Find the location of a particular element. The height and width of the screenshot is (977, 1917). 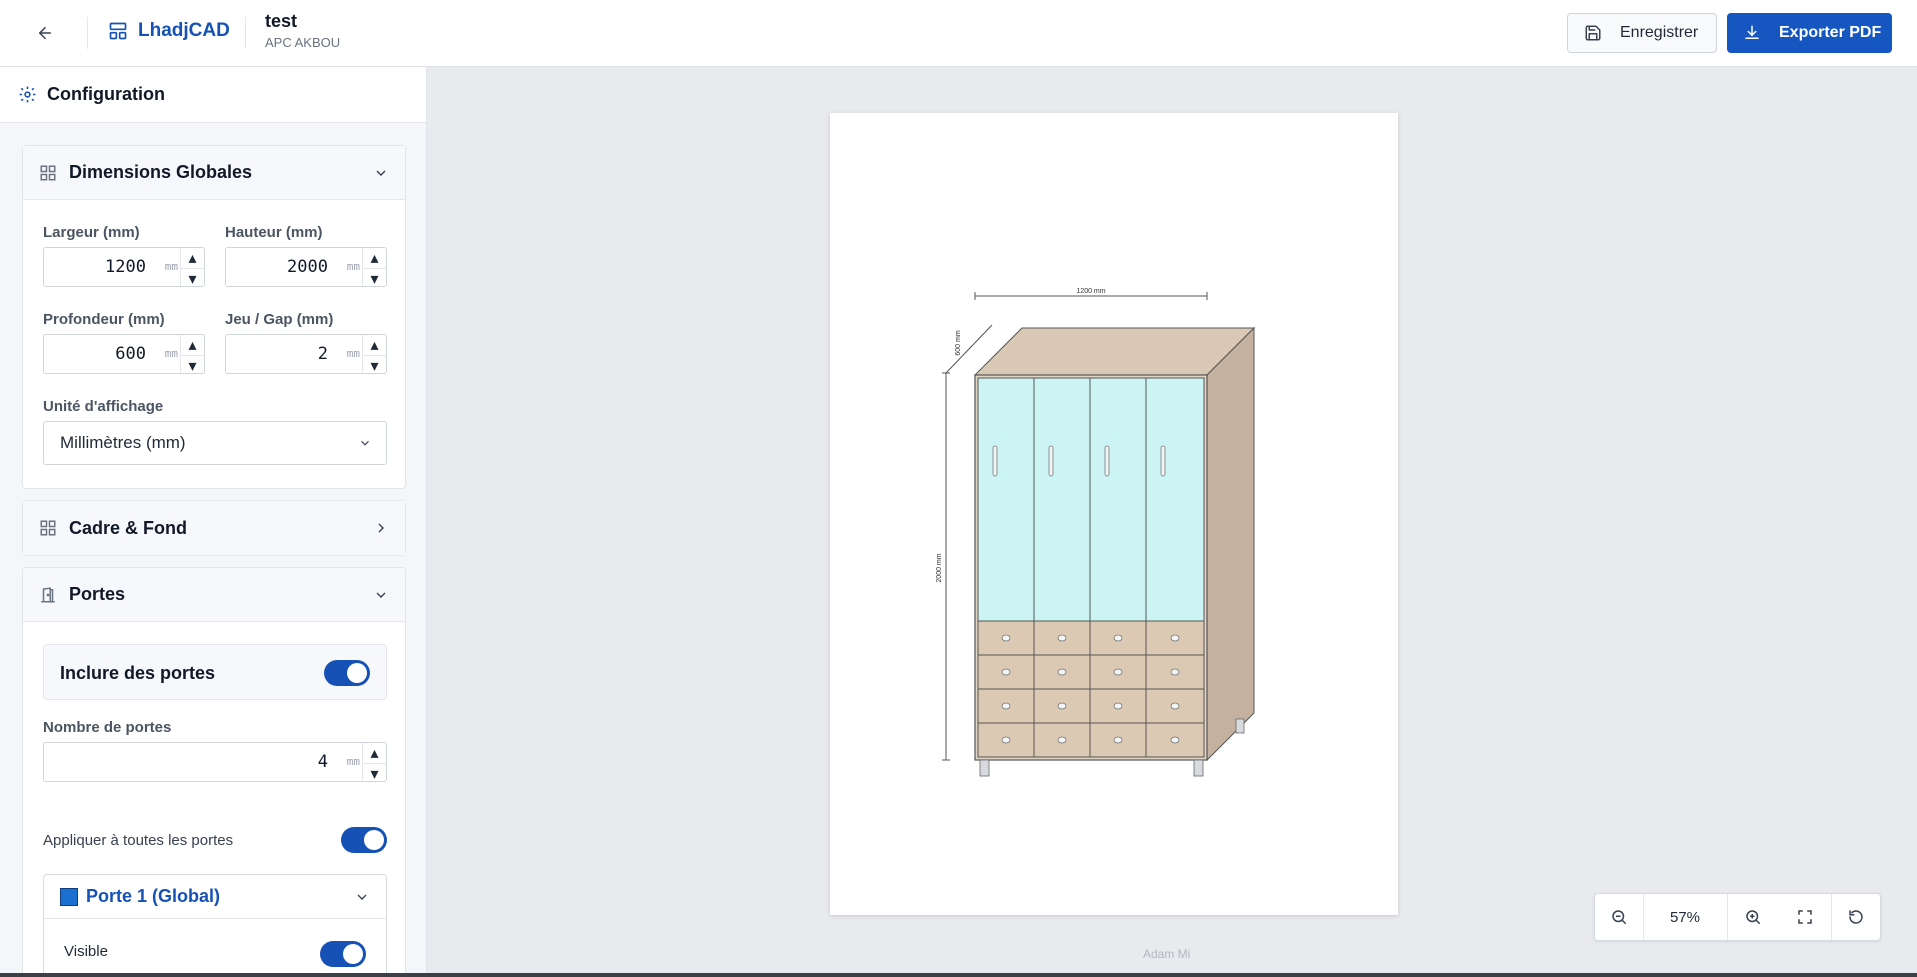

apply-all-label: Appliquer à toutes les portes is located at coordinates (138, 840).